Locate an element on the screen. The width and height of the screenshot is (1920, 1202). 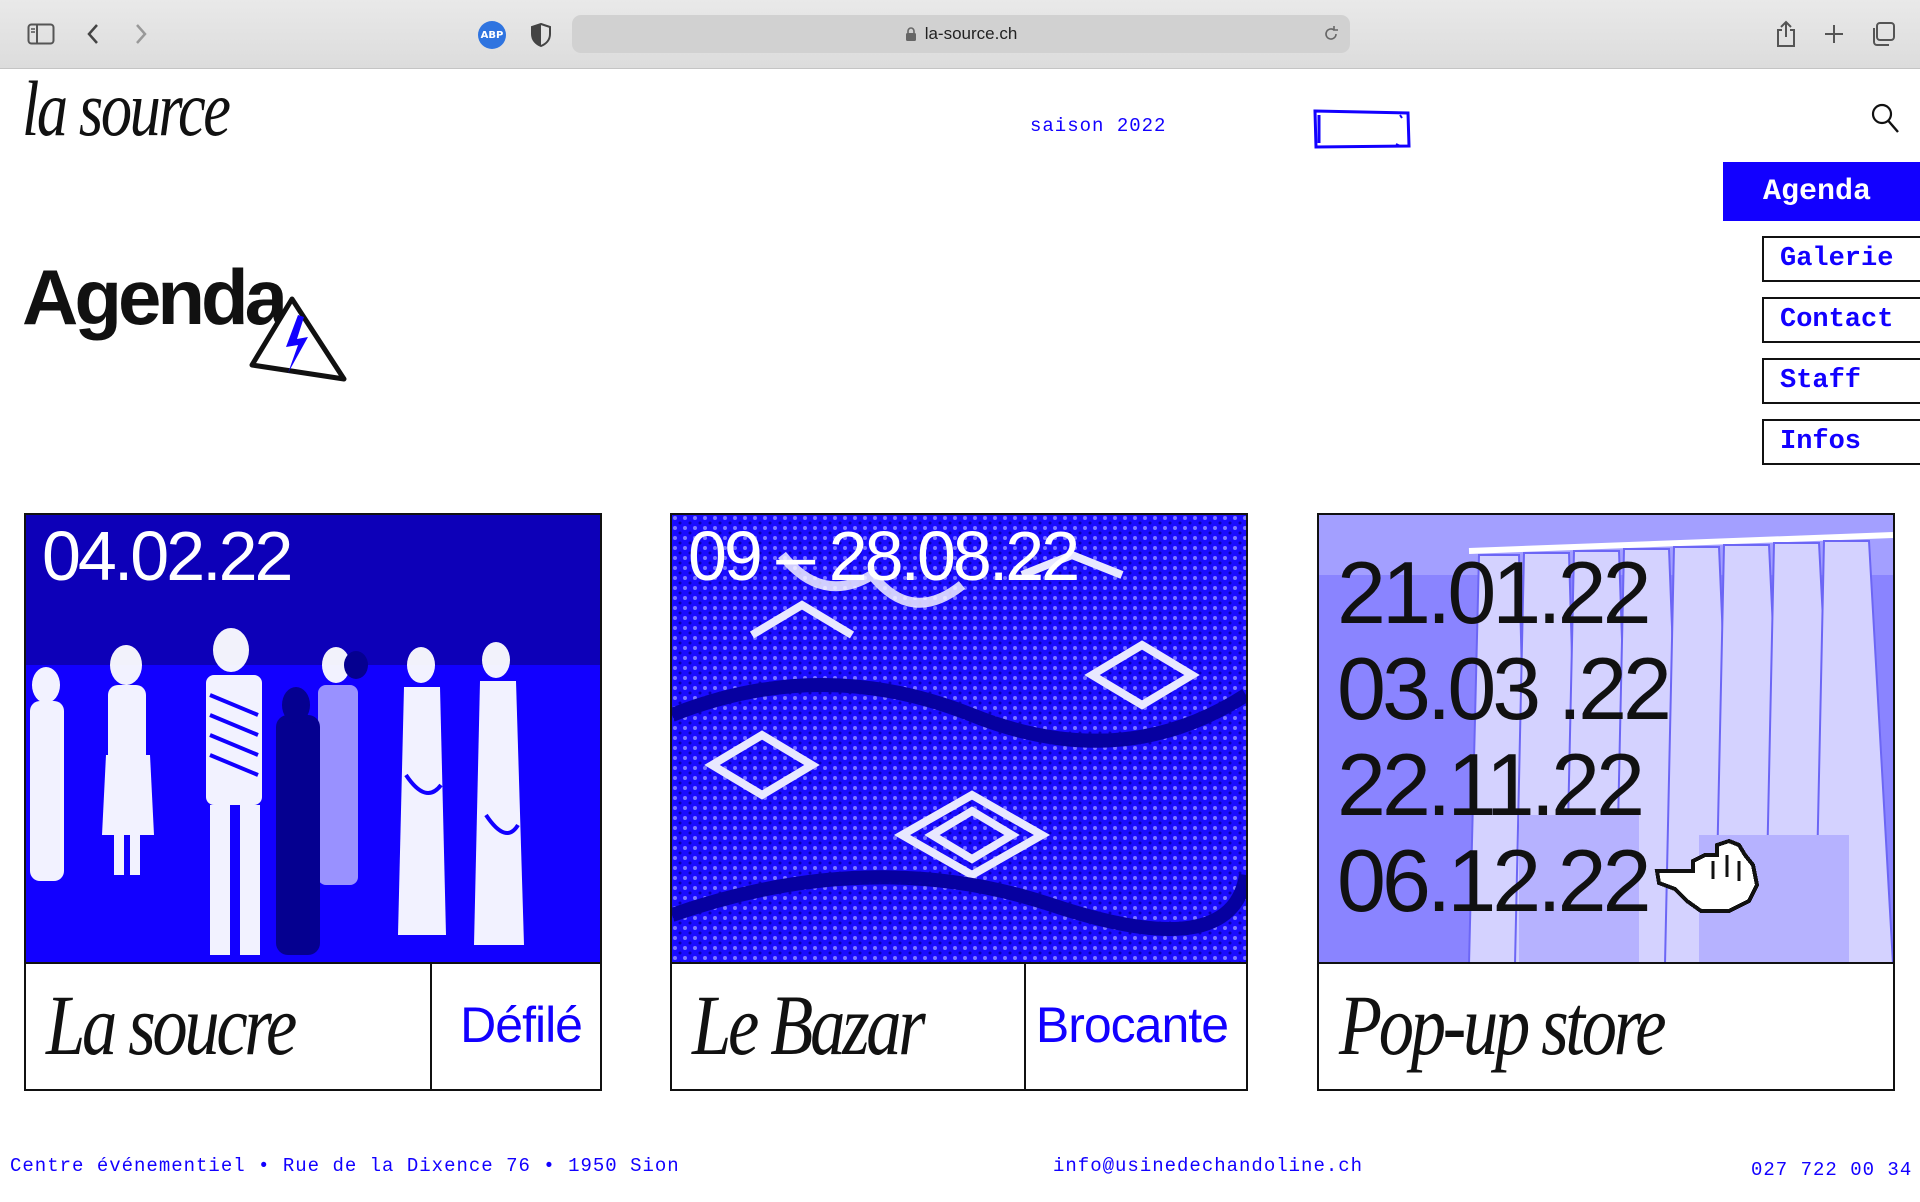
tab-overview-icon is located at coordinates (1883, 34).